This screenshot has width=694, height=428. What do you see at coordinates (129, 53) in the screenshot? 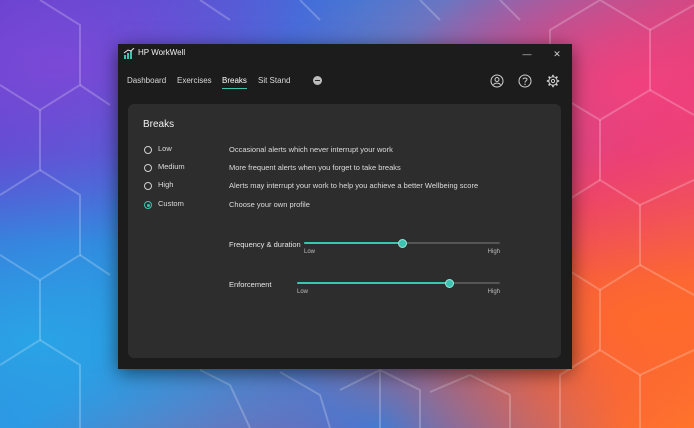
I see `workwell-logo-icon` at bounding box center [129, 53].